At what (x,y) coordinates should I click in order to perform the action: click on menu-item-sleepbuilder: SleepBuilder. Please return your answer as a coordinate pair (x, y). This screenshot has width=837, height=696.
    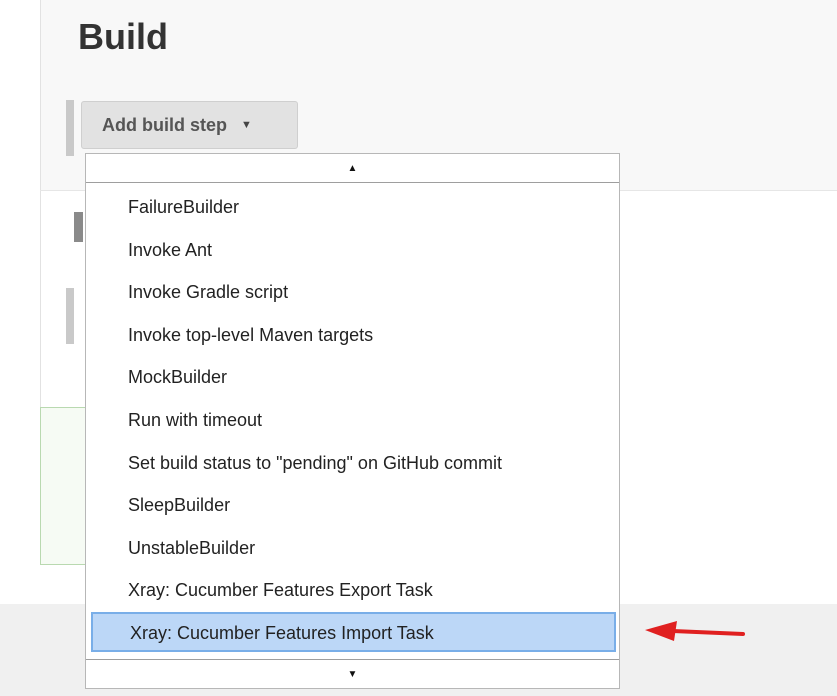
    Looking at the image, I should click on (352, 505).